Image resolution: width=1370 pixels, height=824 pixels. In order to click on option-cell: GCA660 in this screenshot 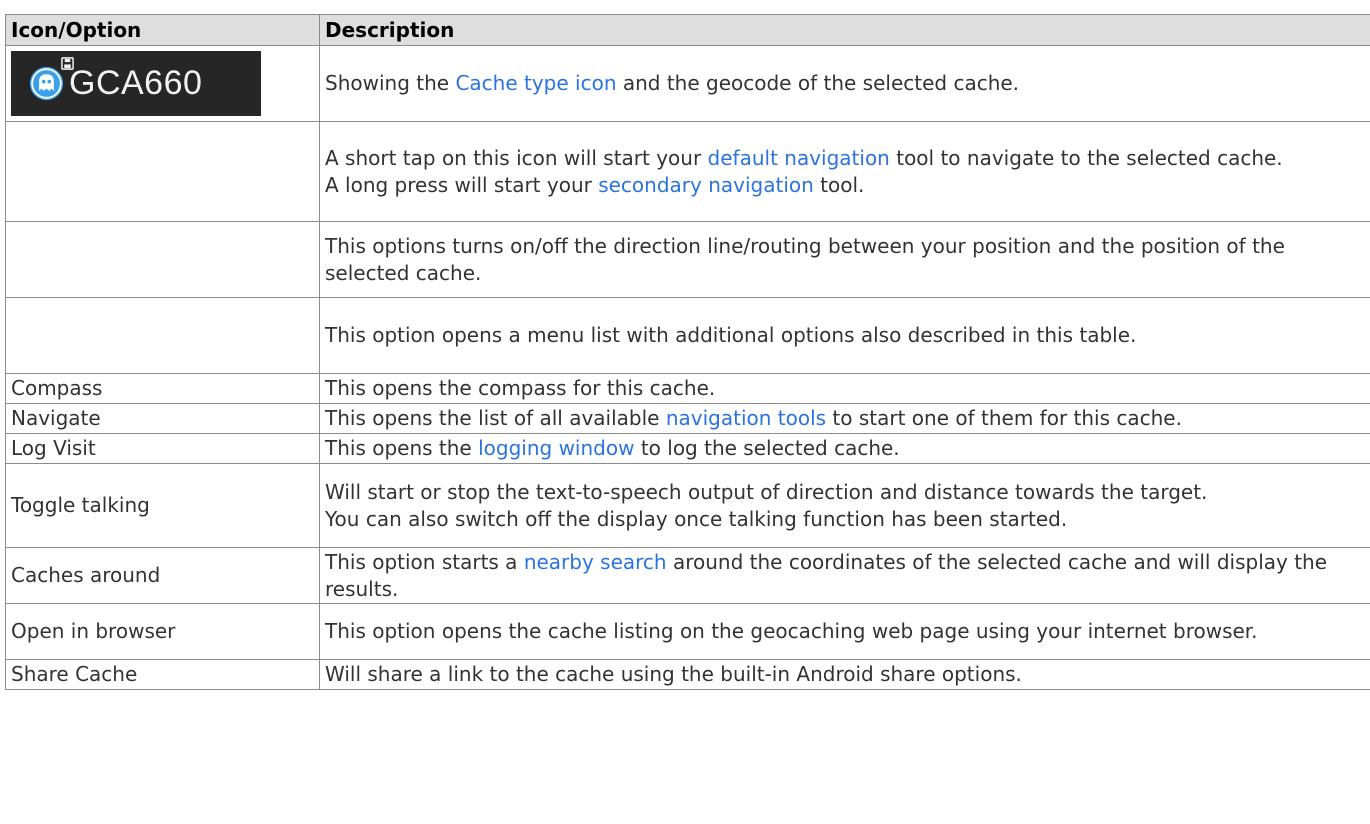, I will do `click(162, 83)`.